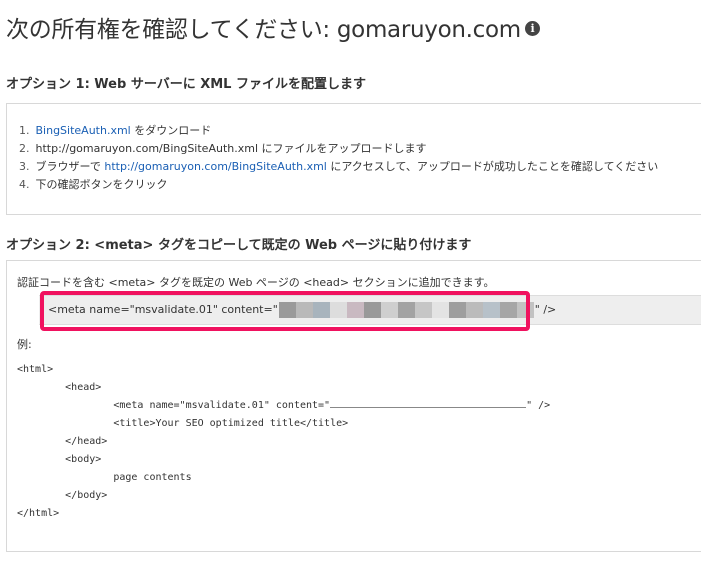 The image size is (701, 566). I want to click on step-text: ブラウザーで, so click(70, 166).